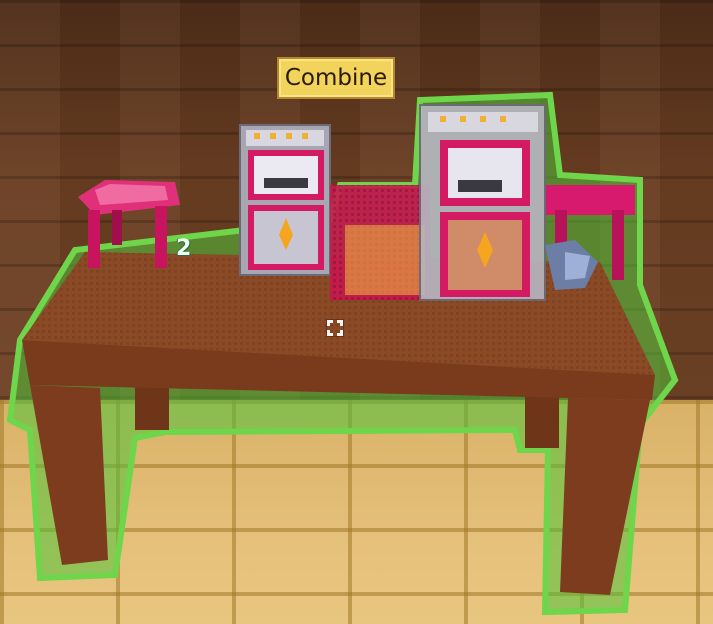 This screenshot has height=624, width=713. I want to click on stack-count-label: 2, so click(184, 248).